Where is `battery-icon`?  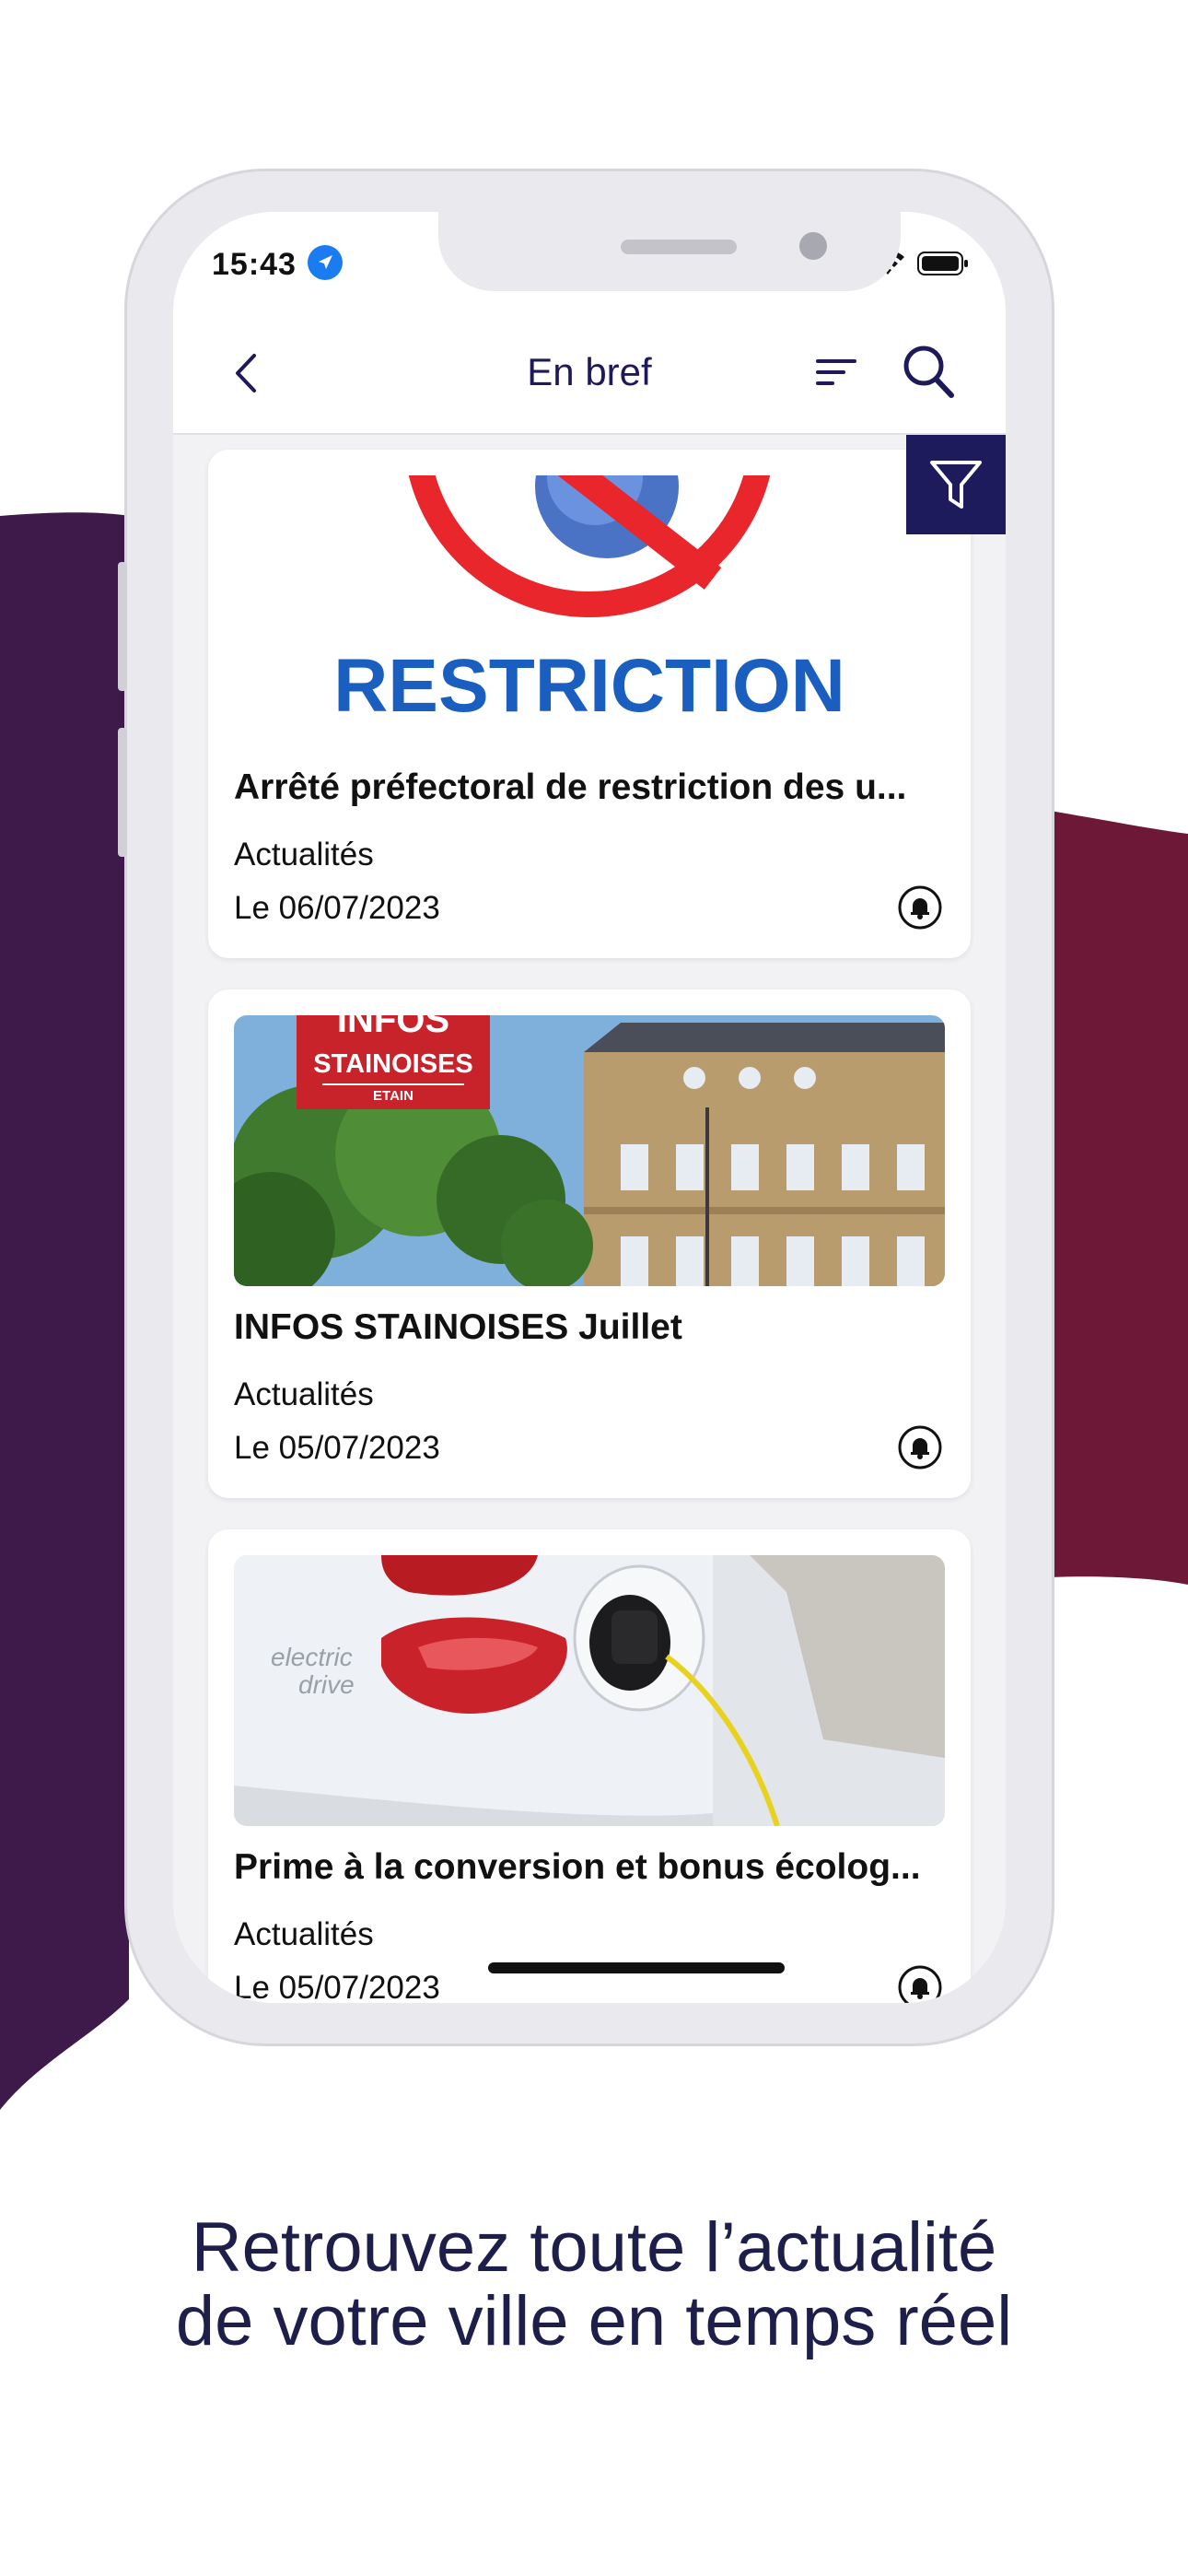 battery-icon is located at coordinates (942, 263).